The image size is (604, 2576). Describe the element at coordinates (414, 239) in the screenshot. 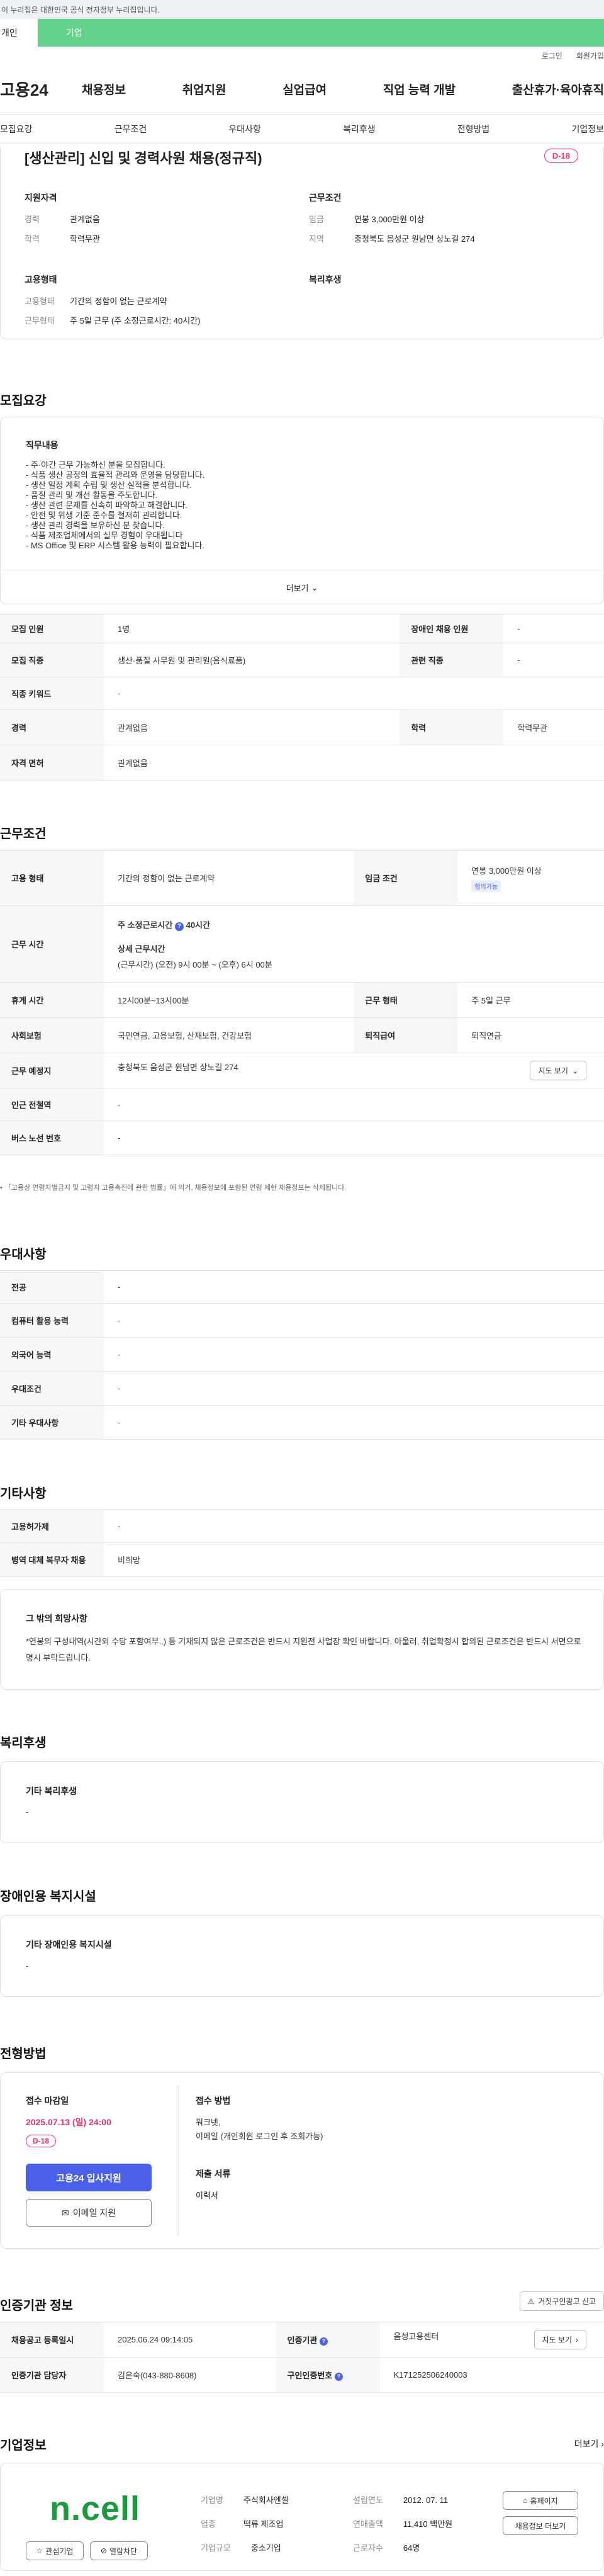

I see `cond-value: 충청북도 음성군 원남면 상노길 274` at that location.